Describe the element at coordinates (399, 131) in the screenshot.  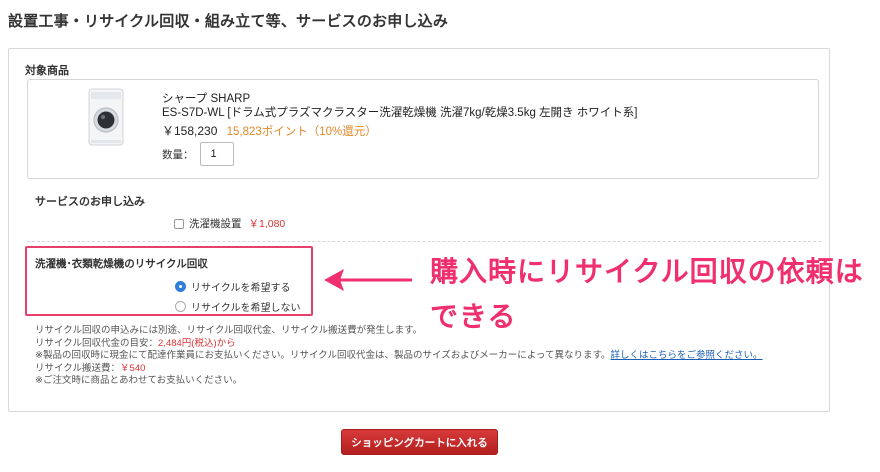
I see `price-row: ￥158,230 15,823ポイント（10%還元）` at that location.